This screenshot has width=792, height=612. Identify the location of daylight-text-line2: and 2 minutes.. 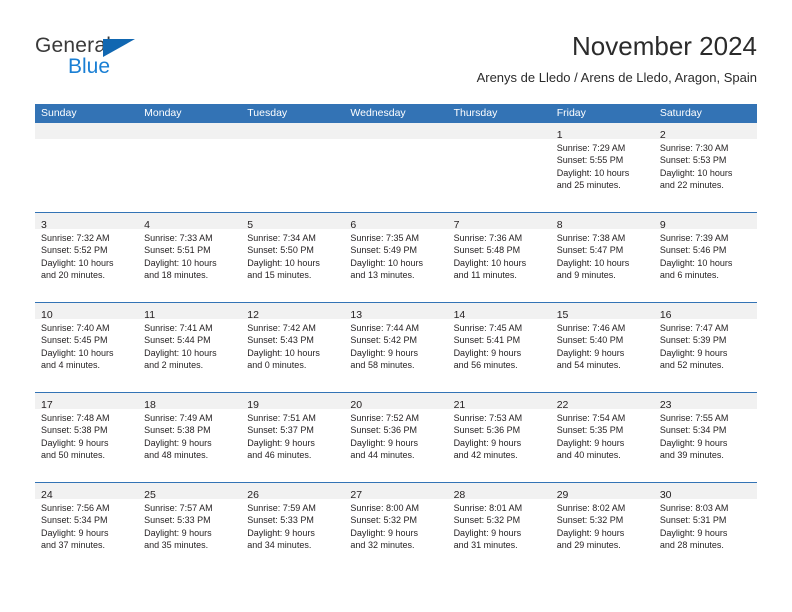
(174, 365).